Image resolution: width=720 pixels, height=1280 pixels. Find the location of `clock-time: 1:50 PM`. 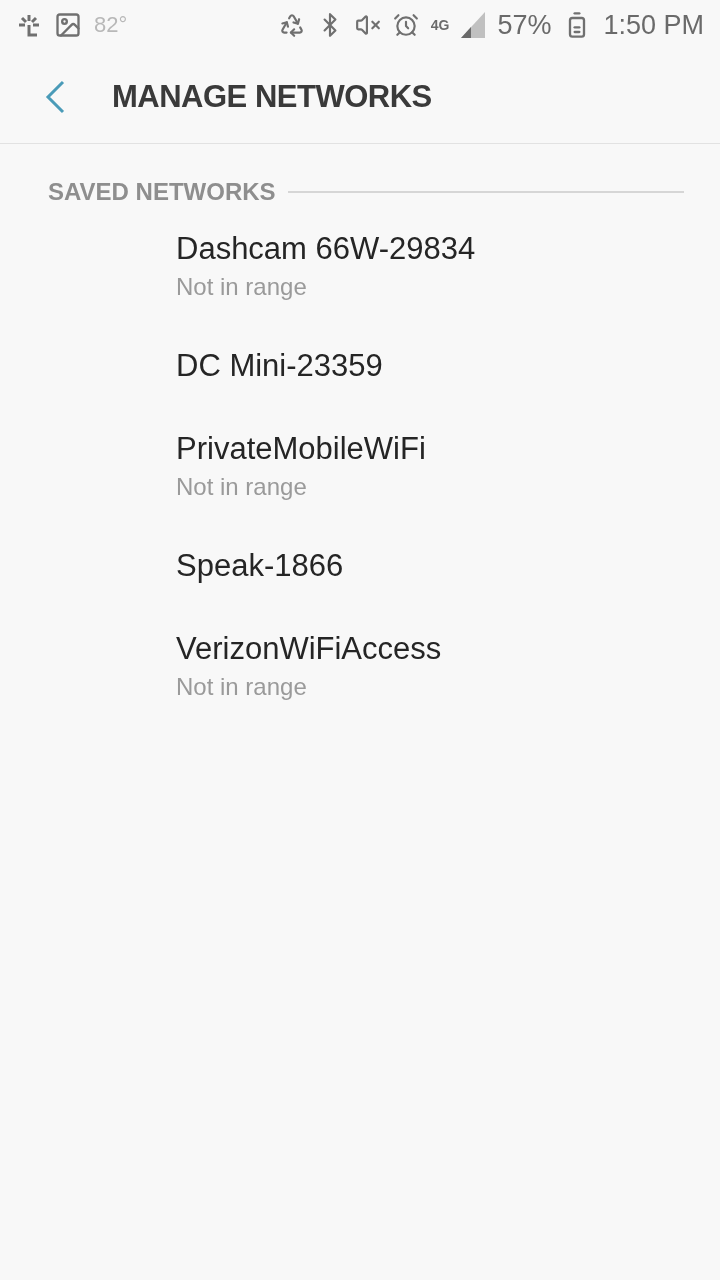

clock-time: 1:50 PM is located at coordinates (653, 25).